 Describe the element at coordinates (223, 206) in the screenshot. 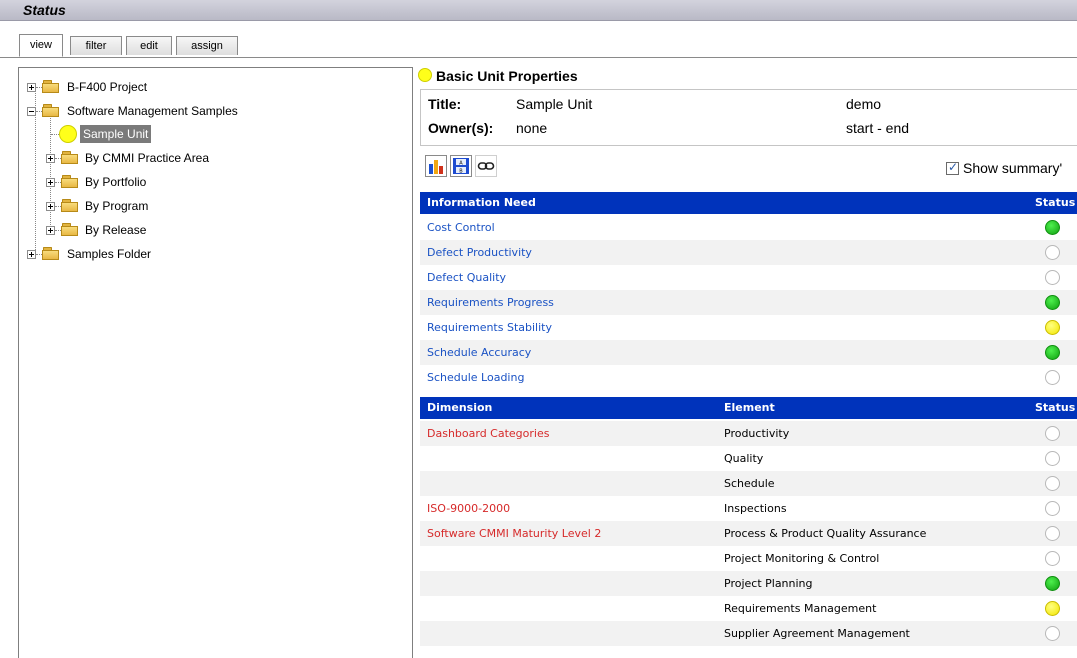

I see `tree-node-by-program: By Program` at that location.